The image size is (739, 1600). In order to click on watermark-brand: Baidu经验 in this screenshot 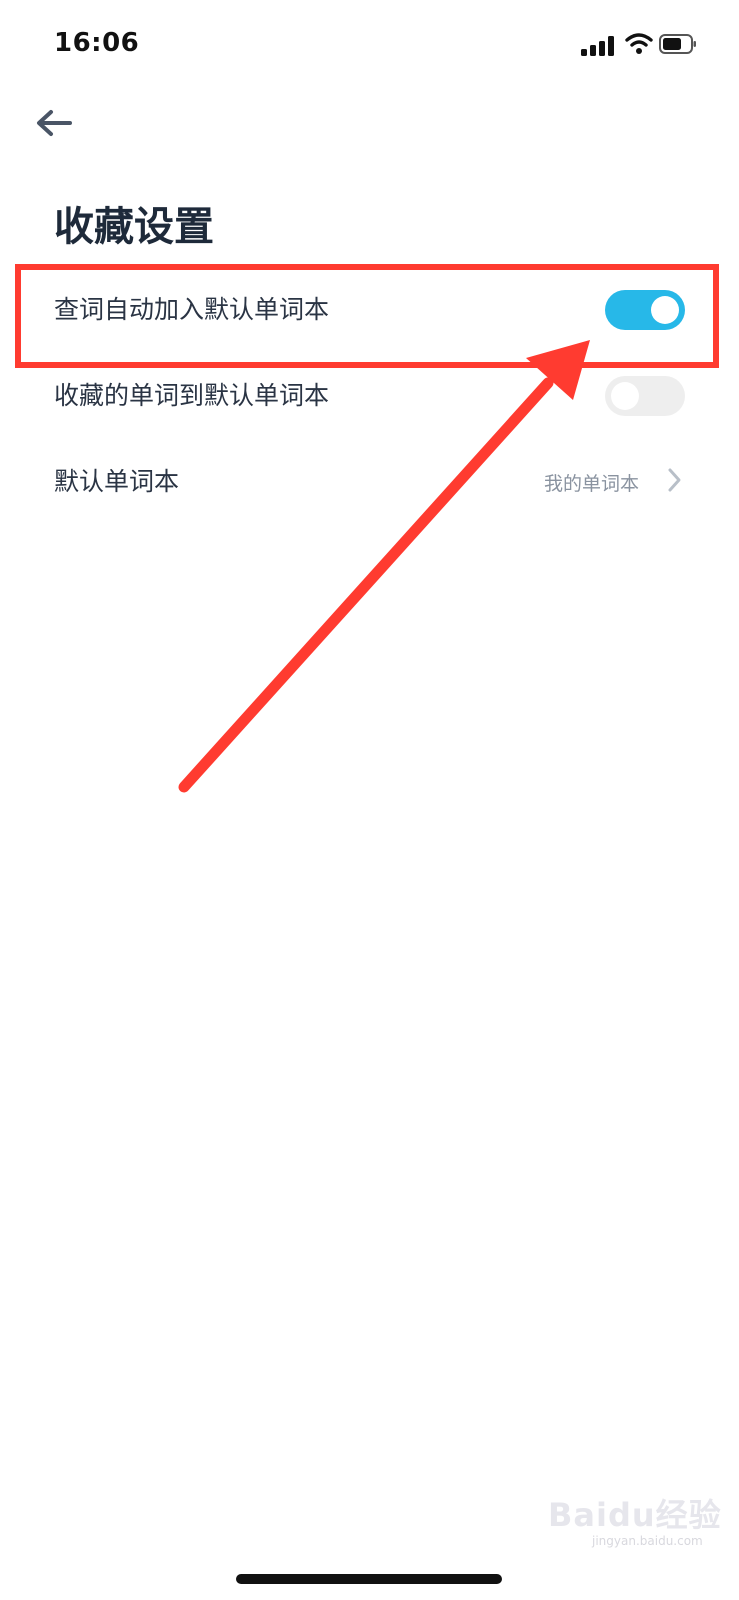, I will do `click(635, 1515)`.